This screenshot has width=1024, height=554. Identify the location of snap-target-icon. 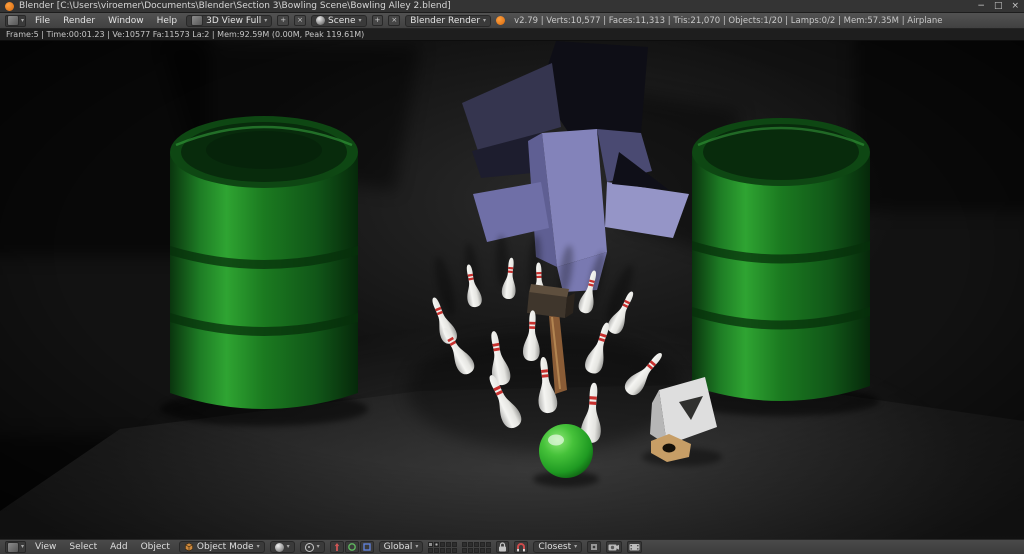
(594, 547).